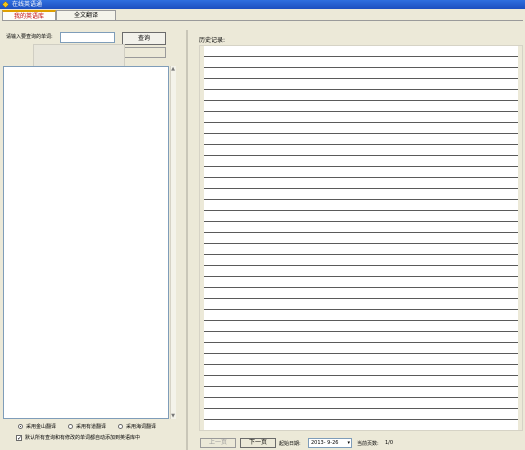  Describe the element at coordinates (144, 52) in the screenshot. I see `secondary-button` at that location.